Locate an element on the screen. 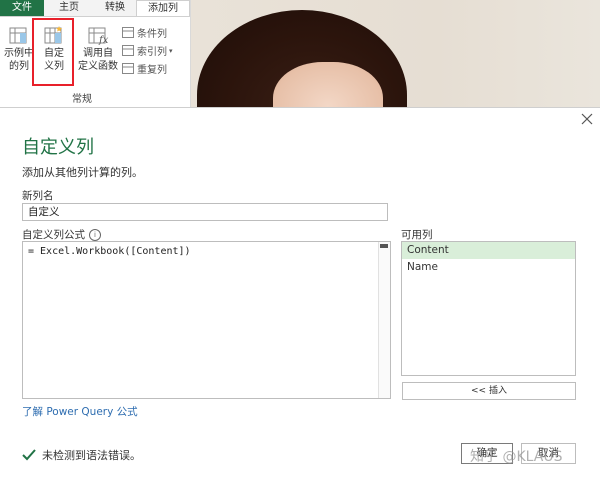 This screenshot has width=600, height=482. column-from-examples-label-1: 示例中 is located at coordinates (19, 53).